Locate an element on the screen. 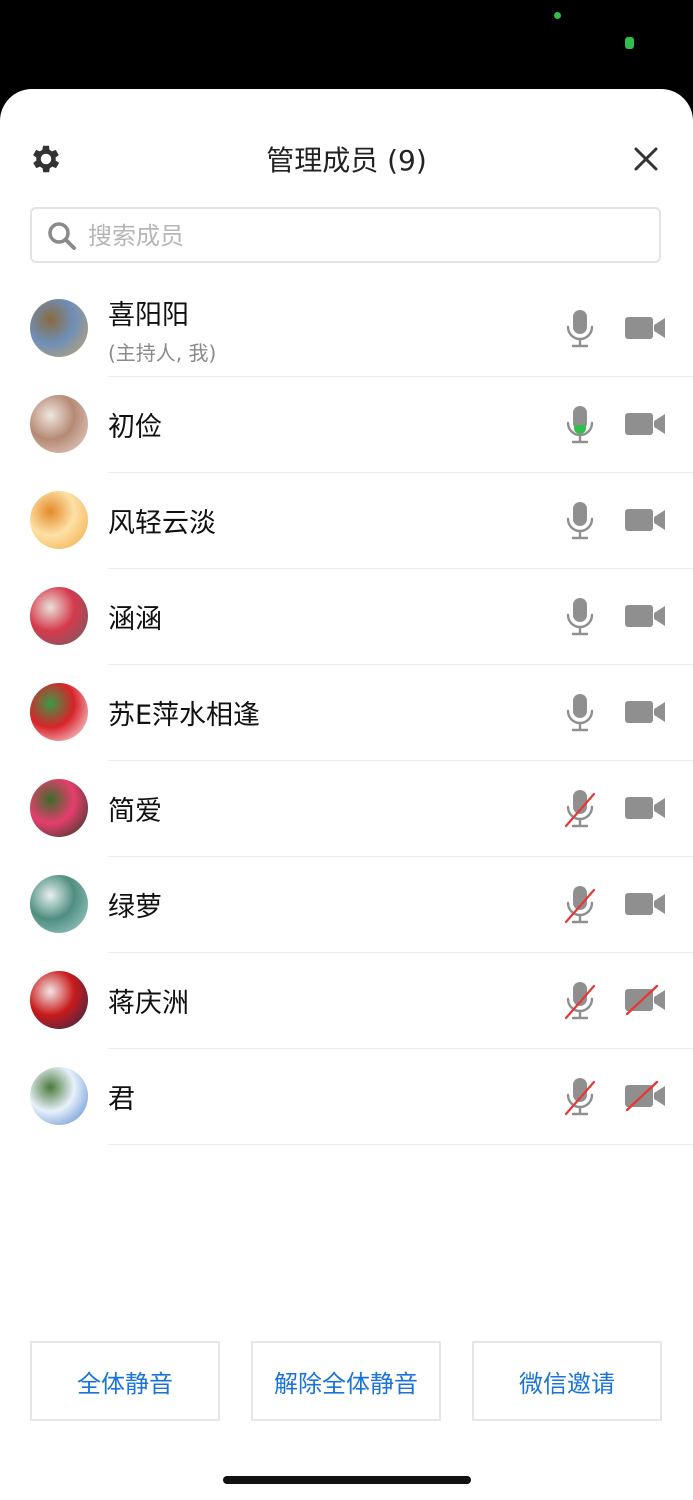  member-name: 绿萝 is located at coordinates (135, 907).